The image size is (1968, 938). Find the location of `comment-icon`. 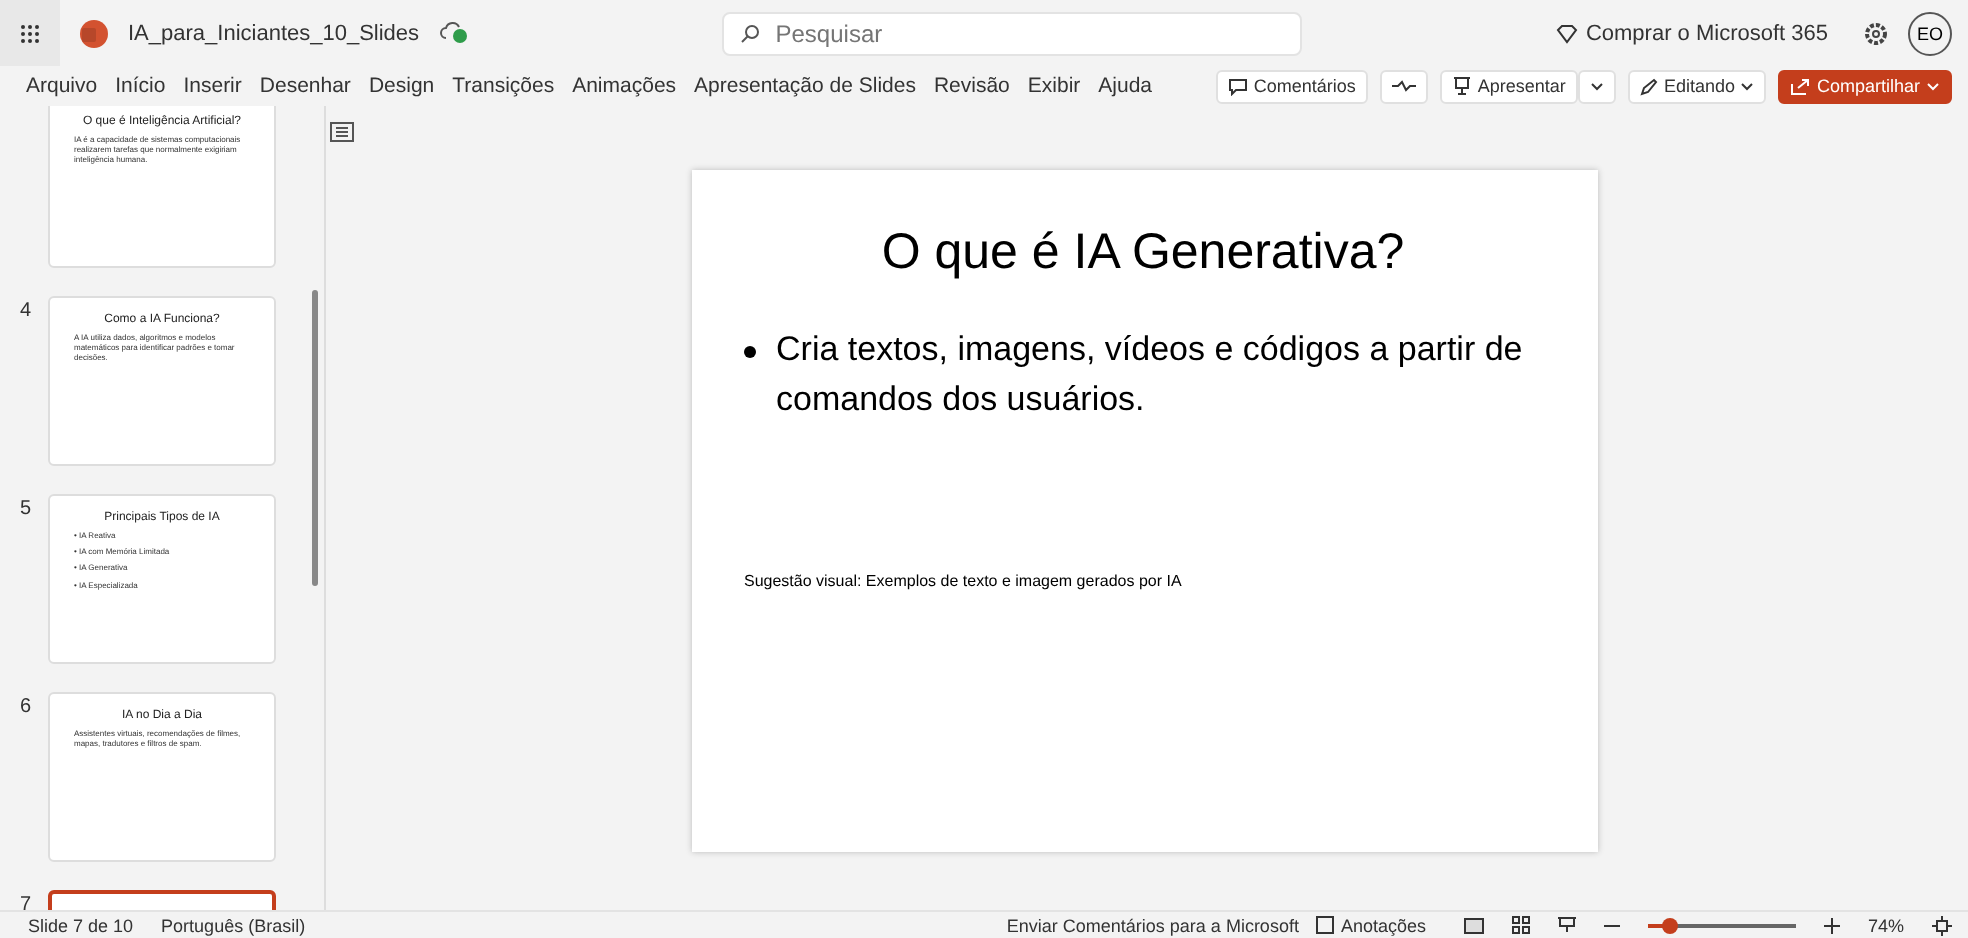

comment-icon is located at coordinates (1237, 86).